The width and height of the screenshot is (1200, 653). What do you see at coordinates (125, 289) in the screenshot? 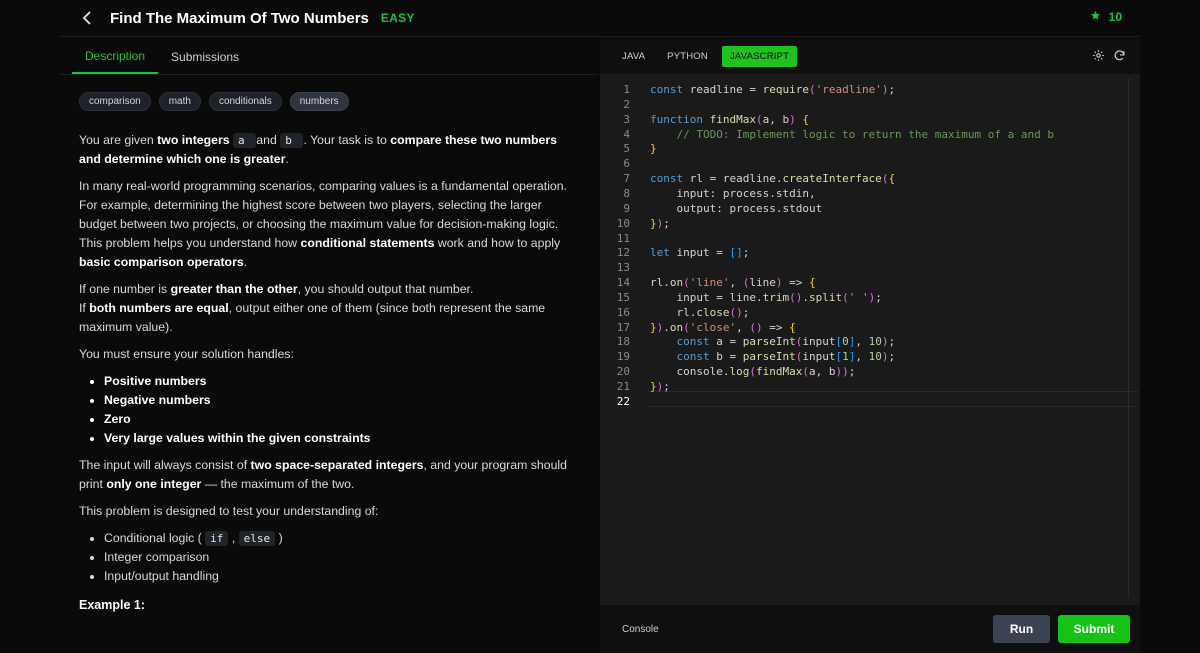
I see `text: If one number is` at bounding box center [125, 289].